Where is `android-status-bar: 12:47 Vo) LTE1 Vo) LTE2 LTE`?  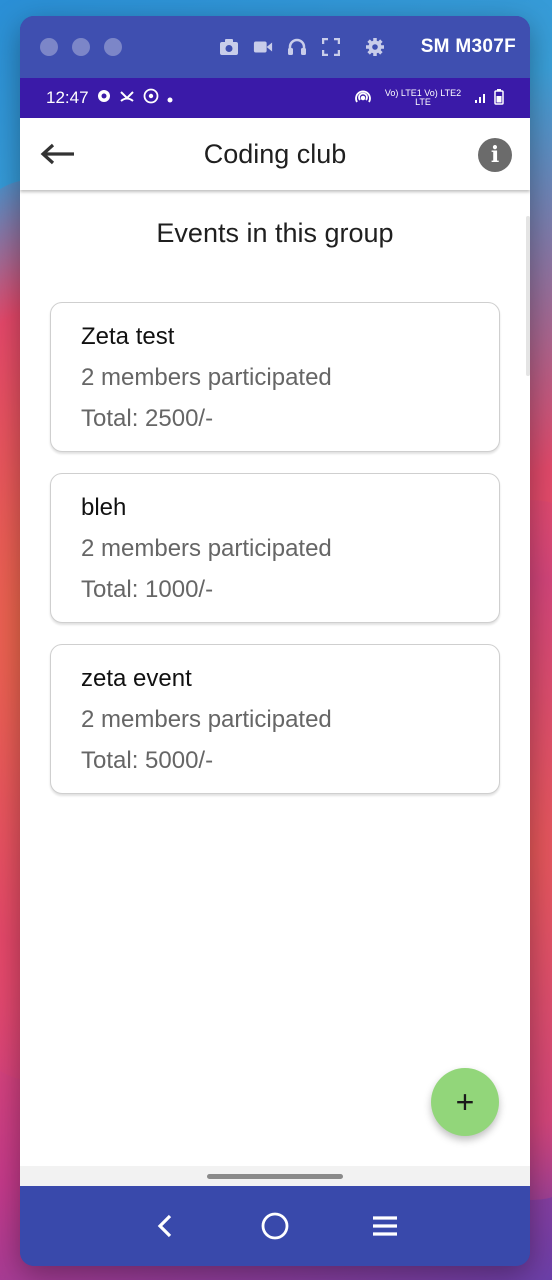 android-status-bar: 12:47 Vo) LTE1 Vo) LTE2 LTE is located at coordinates (275, 98).